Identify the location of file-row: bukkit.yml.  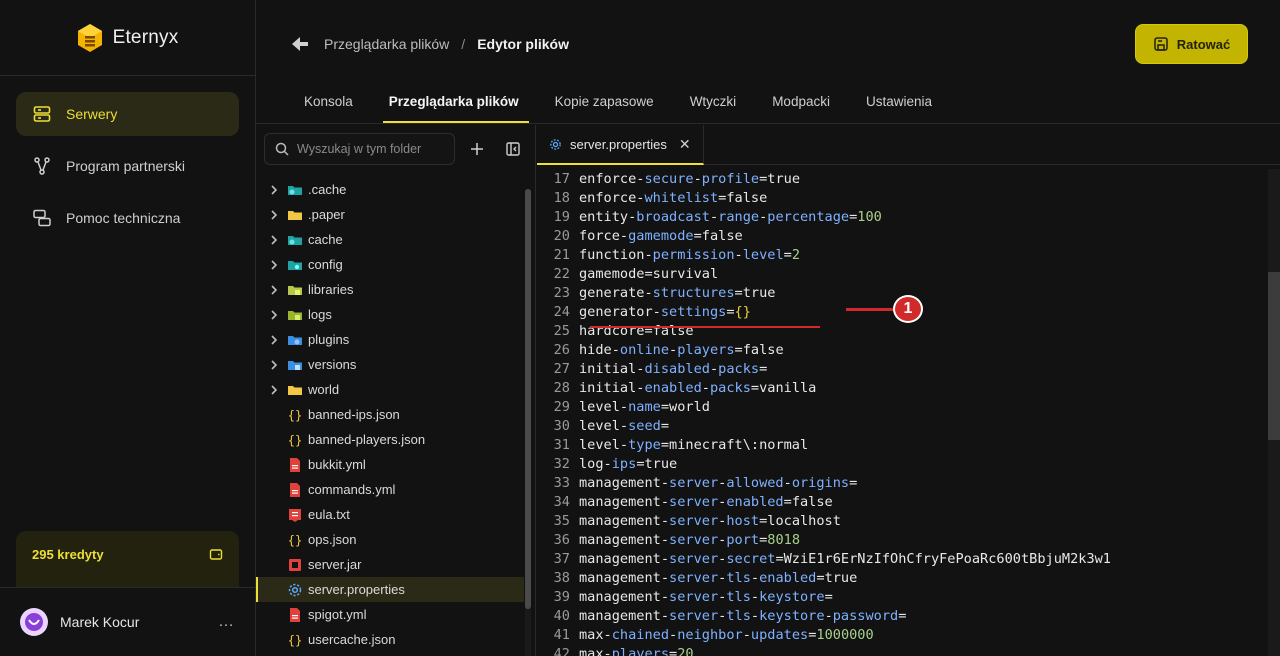
(390, 464).